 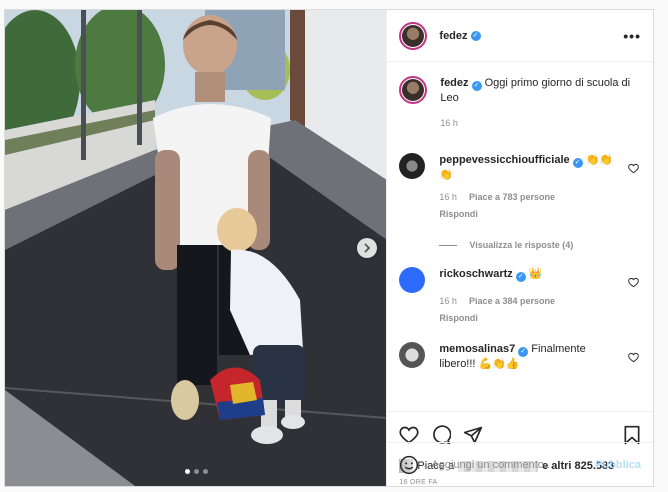 What do you see at coordinates (413, 90) in the screenshot?
I see `caption-avatar` at bounding box center [413, 90].